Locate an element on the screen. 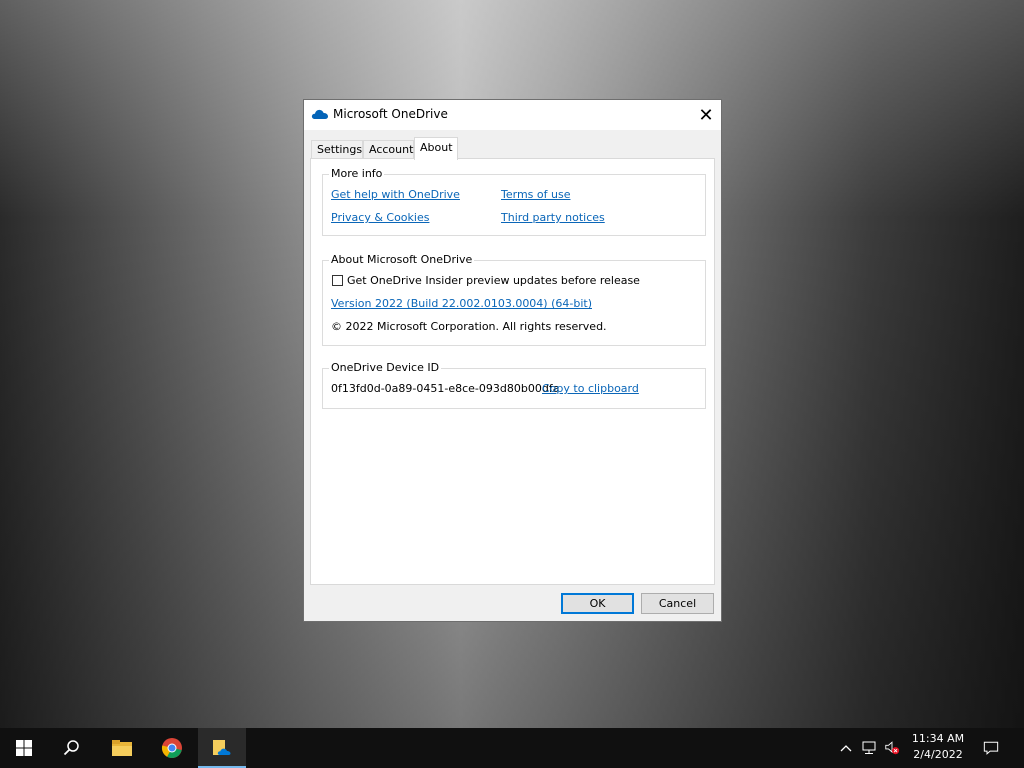 The width and height of the screenshot is (1024, 768). more-info-label: More info is located at coordinates (357, 173).